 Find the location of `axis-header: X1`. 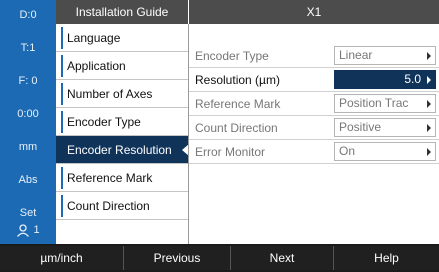

axis-header: X1 is located at coordinates (314, 12).